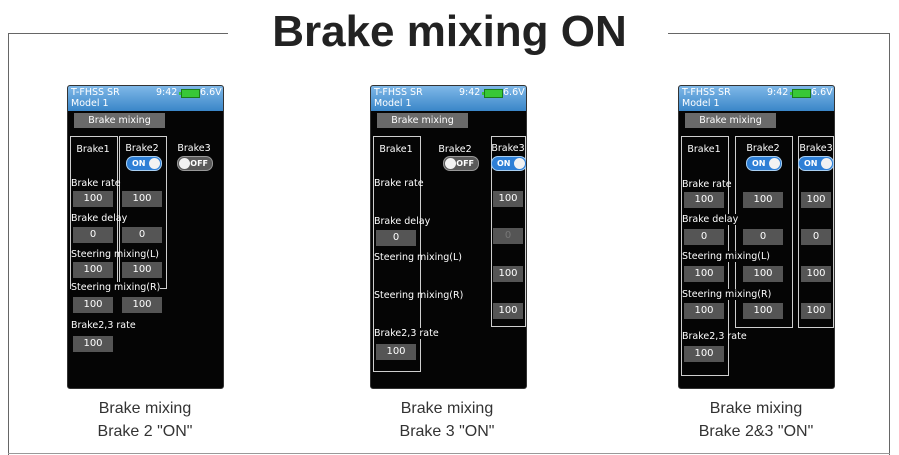 The image size is (899, 455). Describe the element at coordinates (195, 163) in the screenshot. I see `brake3-toggle: OFF` at that location.